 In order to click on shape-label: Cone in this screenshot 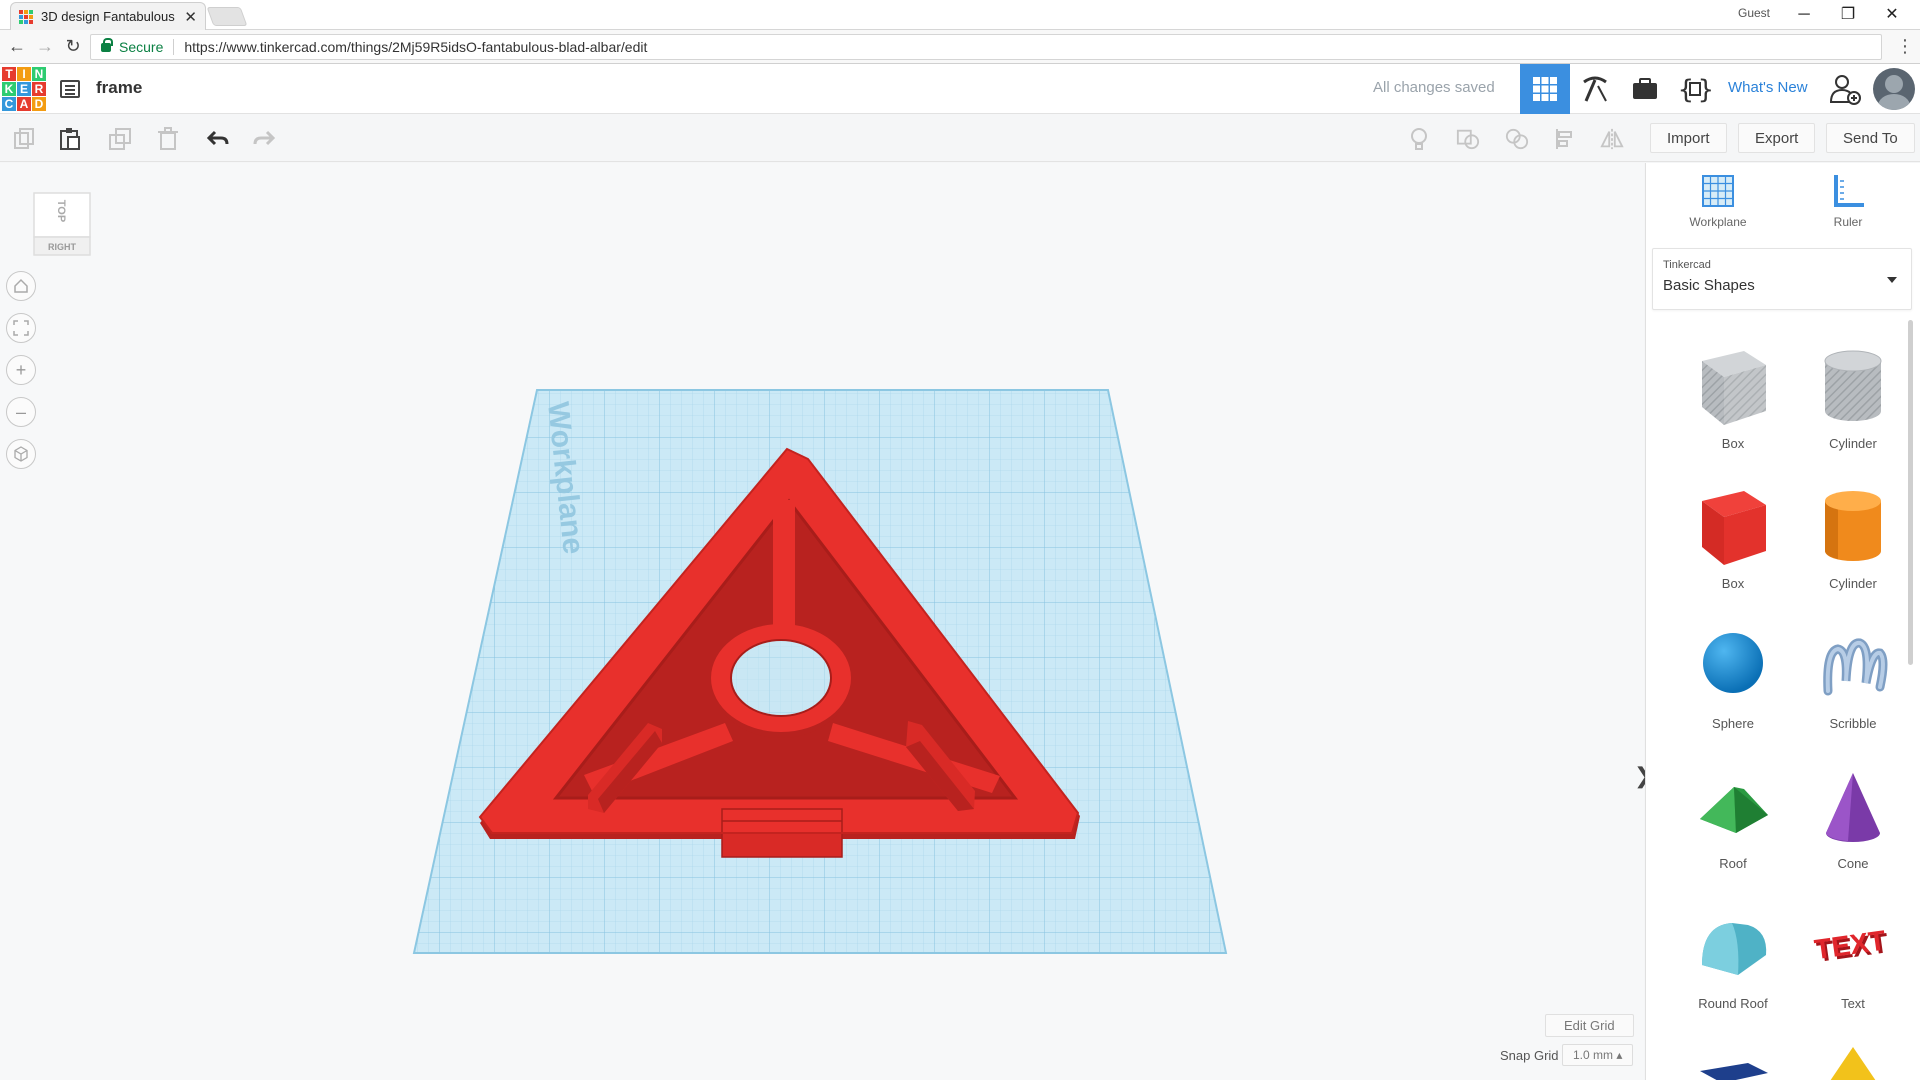, I will do `click(1853, 863)`.